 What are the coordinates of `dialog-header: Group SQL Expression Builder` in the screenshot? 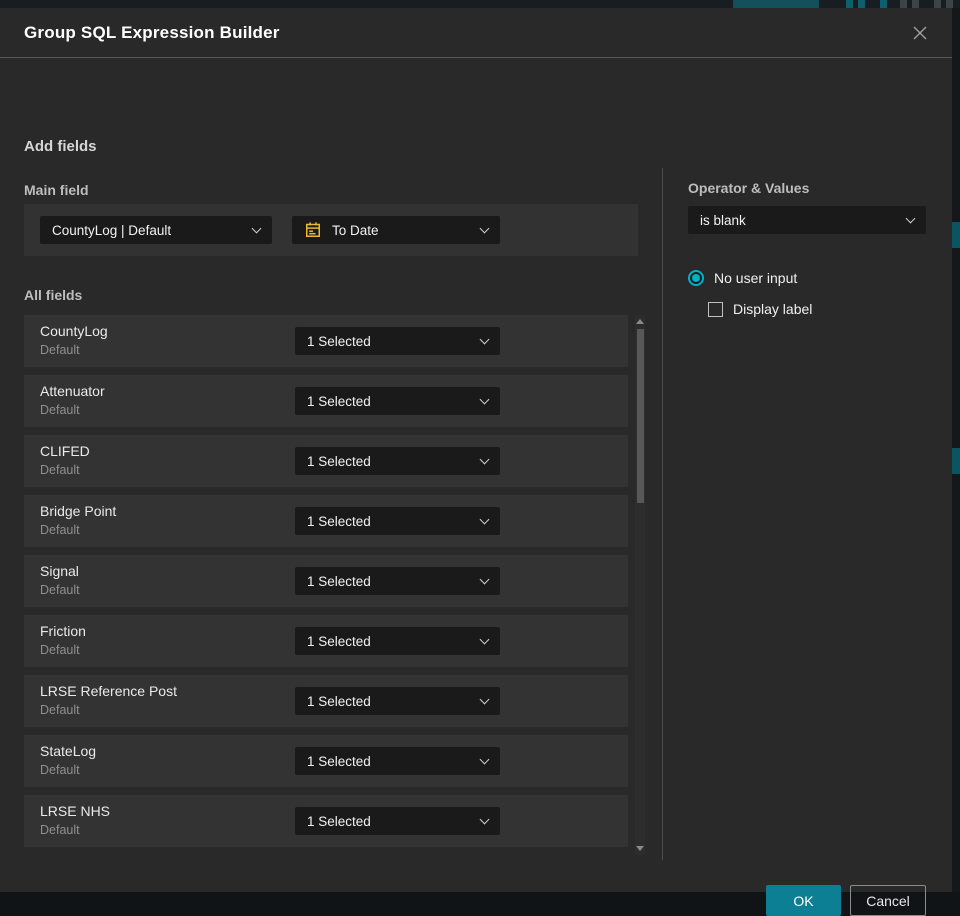 It's located at (476, 33).